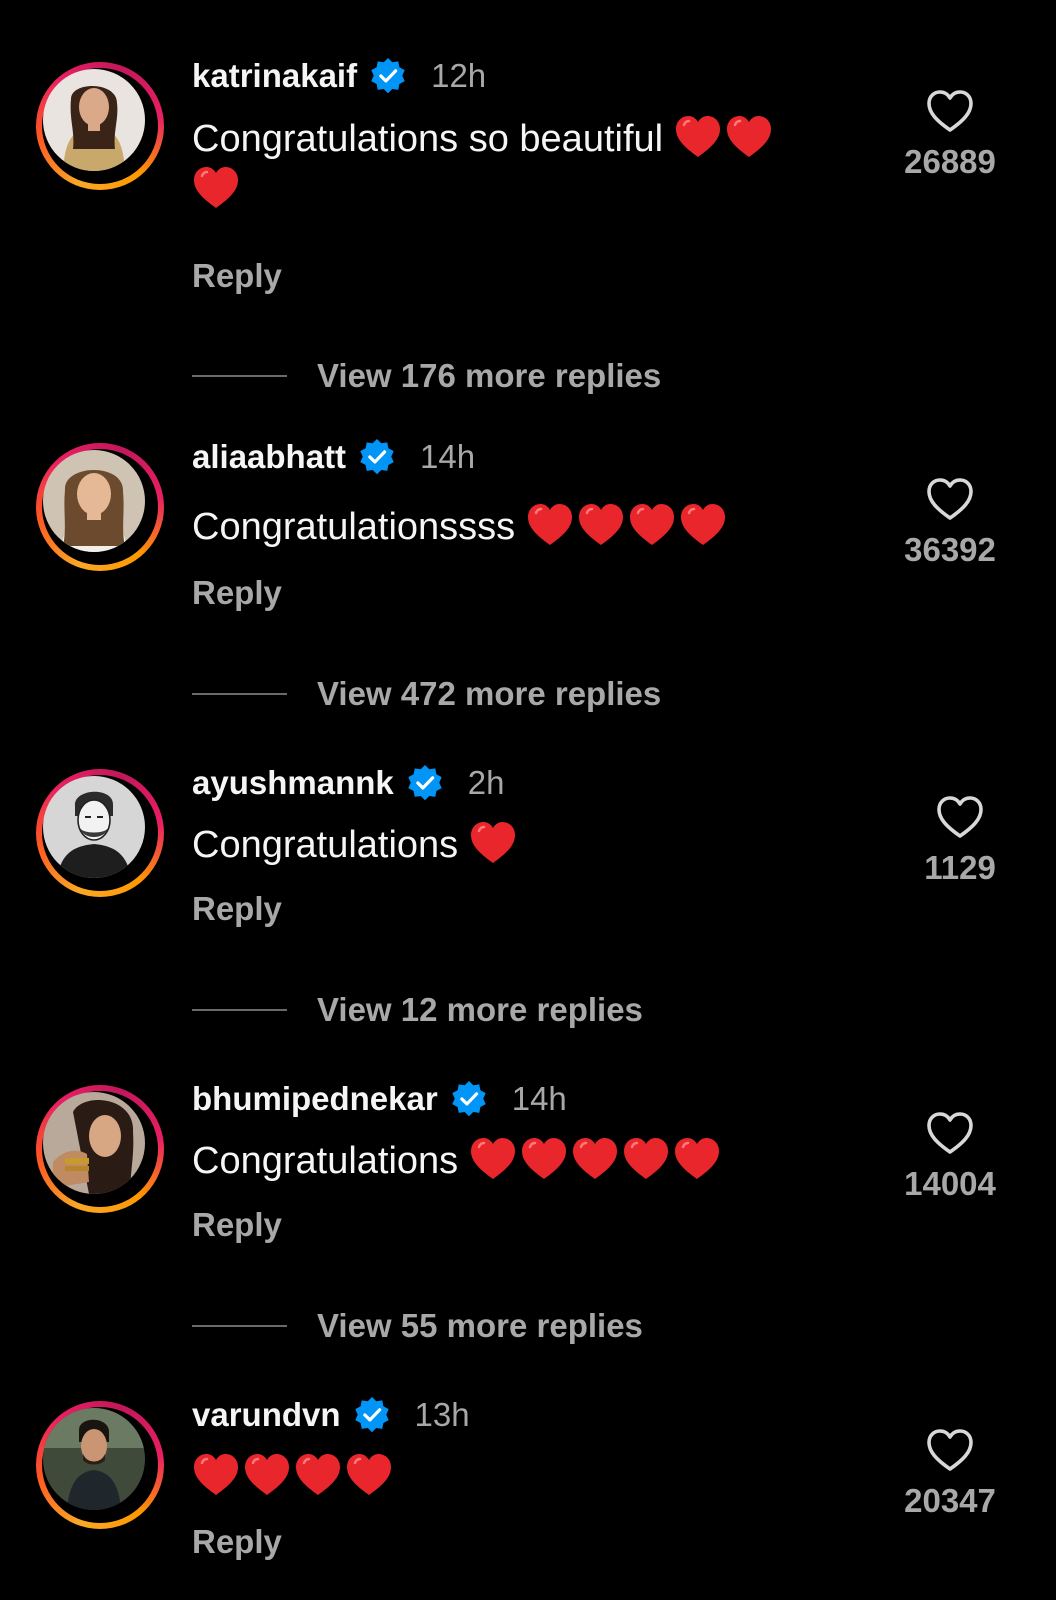  I want to click on like-column: 14004, so click(950, 1157).